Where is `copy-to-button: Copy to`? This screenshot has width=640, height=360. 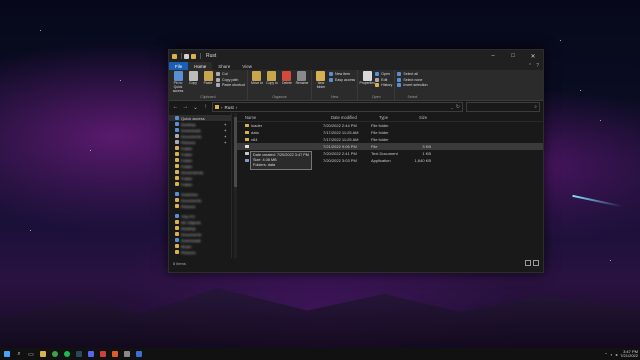 copy-to-button: Copy to is located at coordinates (272, 83).